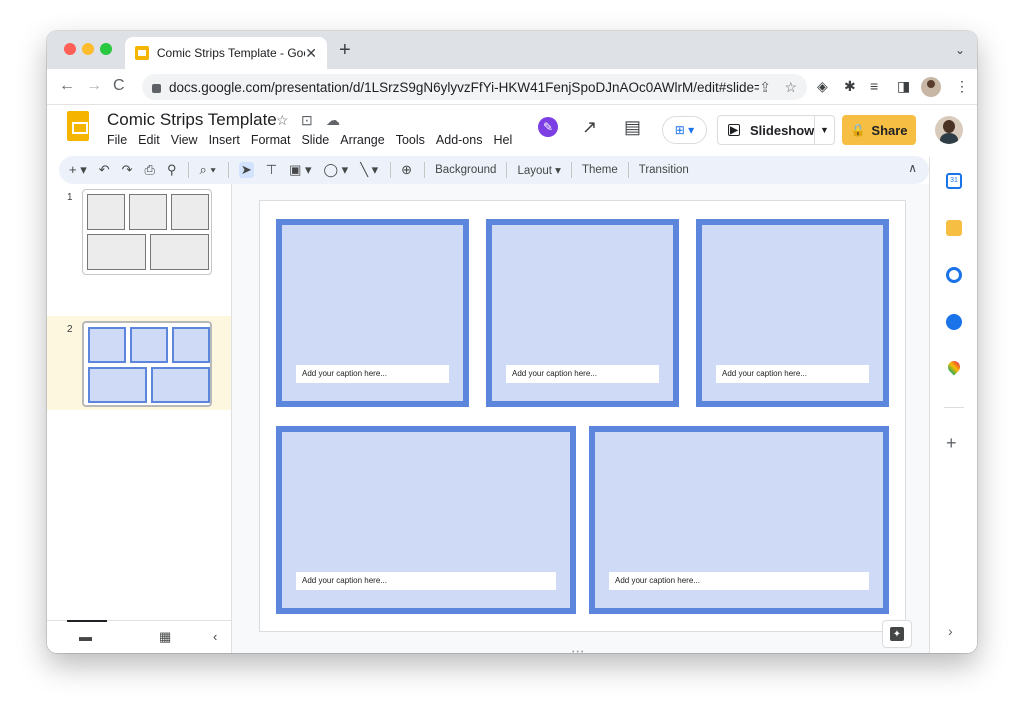 The width and height of the screenshot is (1024, 715). I want to click on slide-thumbnail-row-active: 2, so click(139, 363).